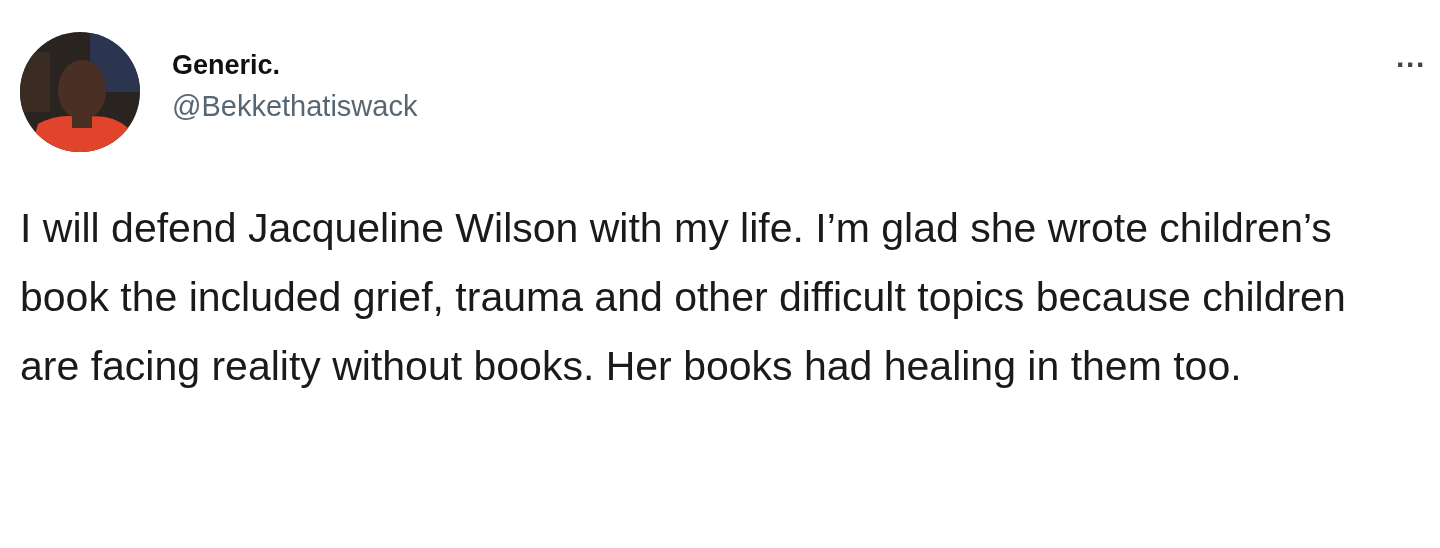 The image size is (1440, 548). What do you see at coordinates (1411, 65) in the screenshot?
I see `more-options-button: ···` at bounding box center [1411, 65].